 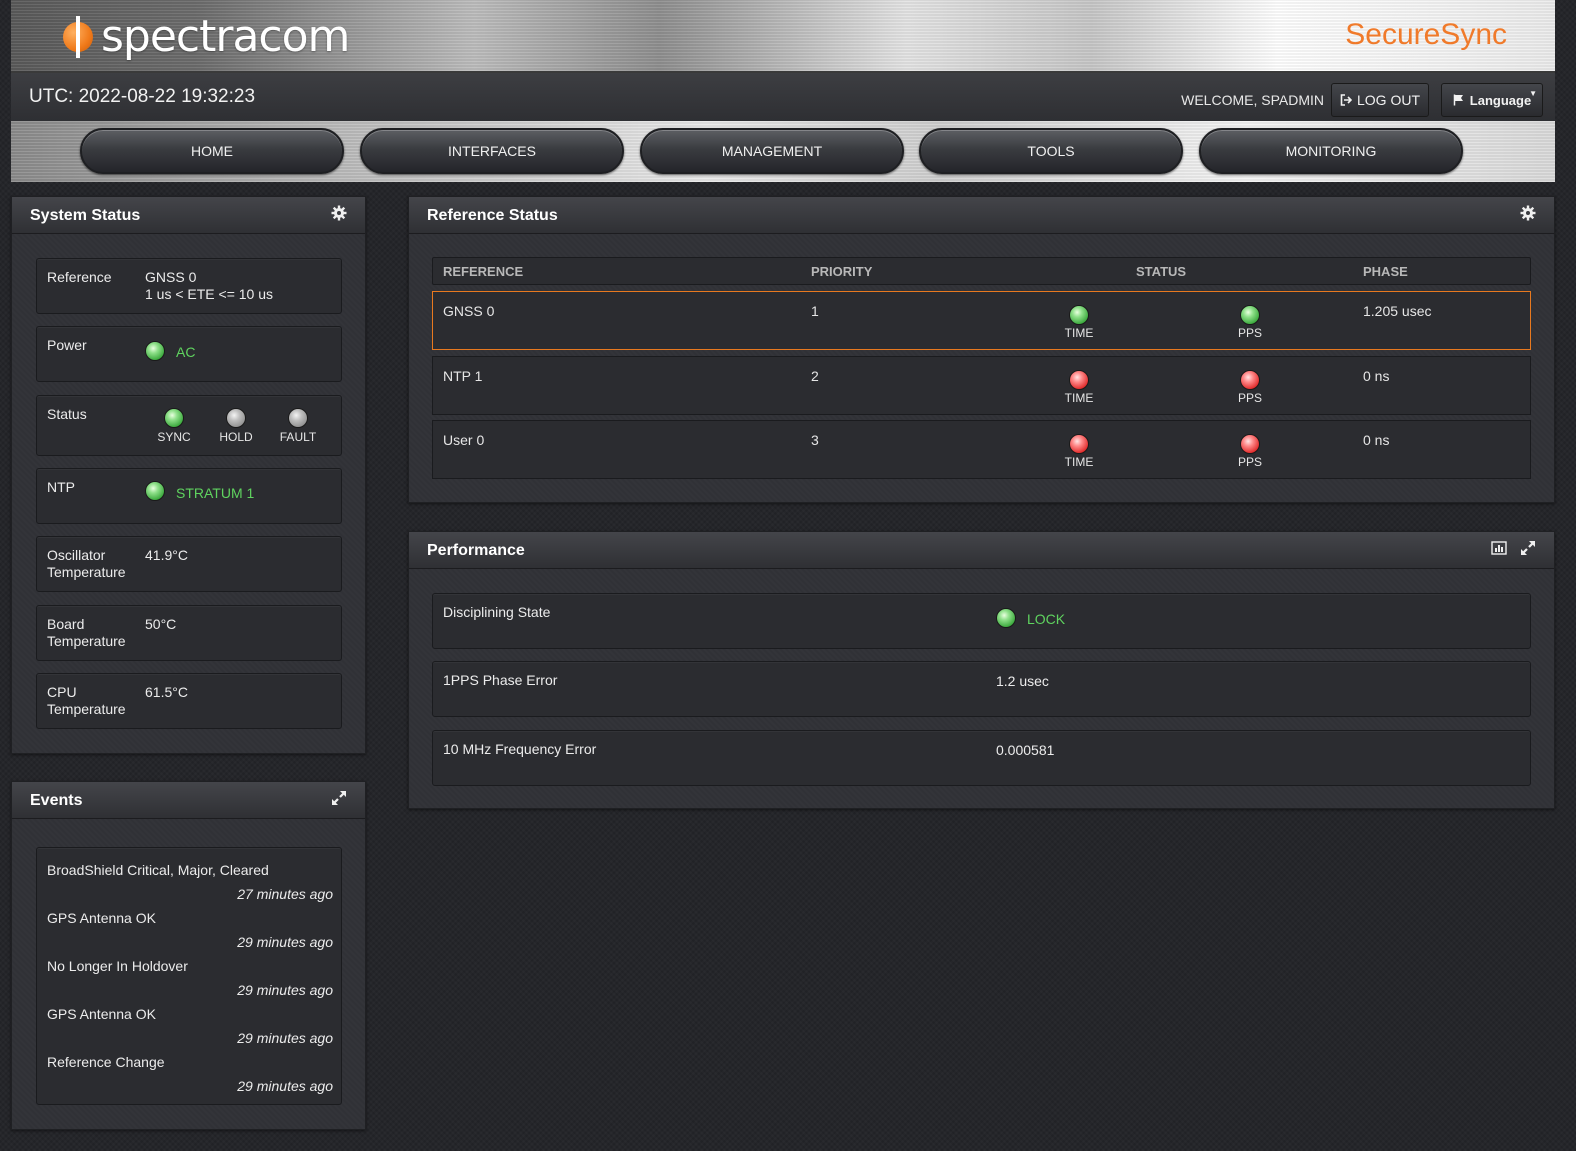 I want to click on reference-row-gnss0: GNSS 0 1 TIME PPS 1.205 usec, so click(x=981, y=320).